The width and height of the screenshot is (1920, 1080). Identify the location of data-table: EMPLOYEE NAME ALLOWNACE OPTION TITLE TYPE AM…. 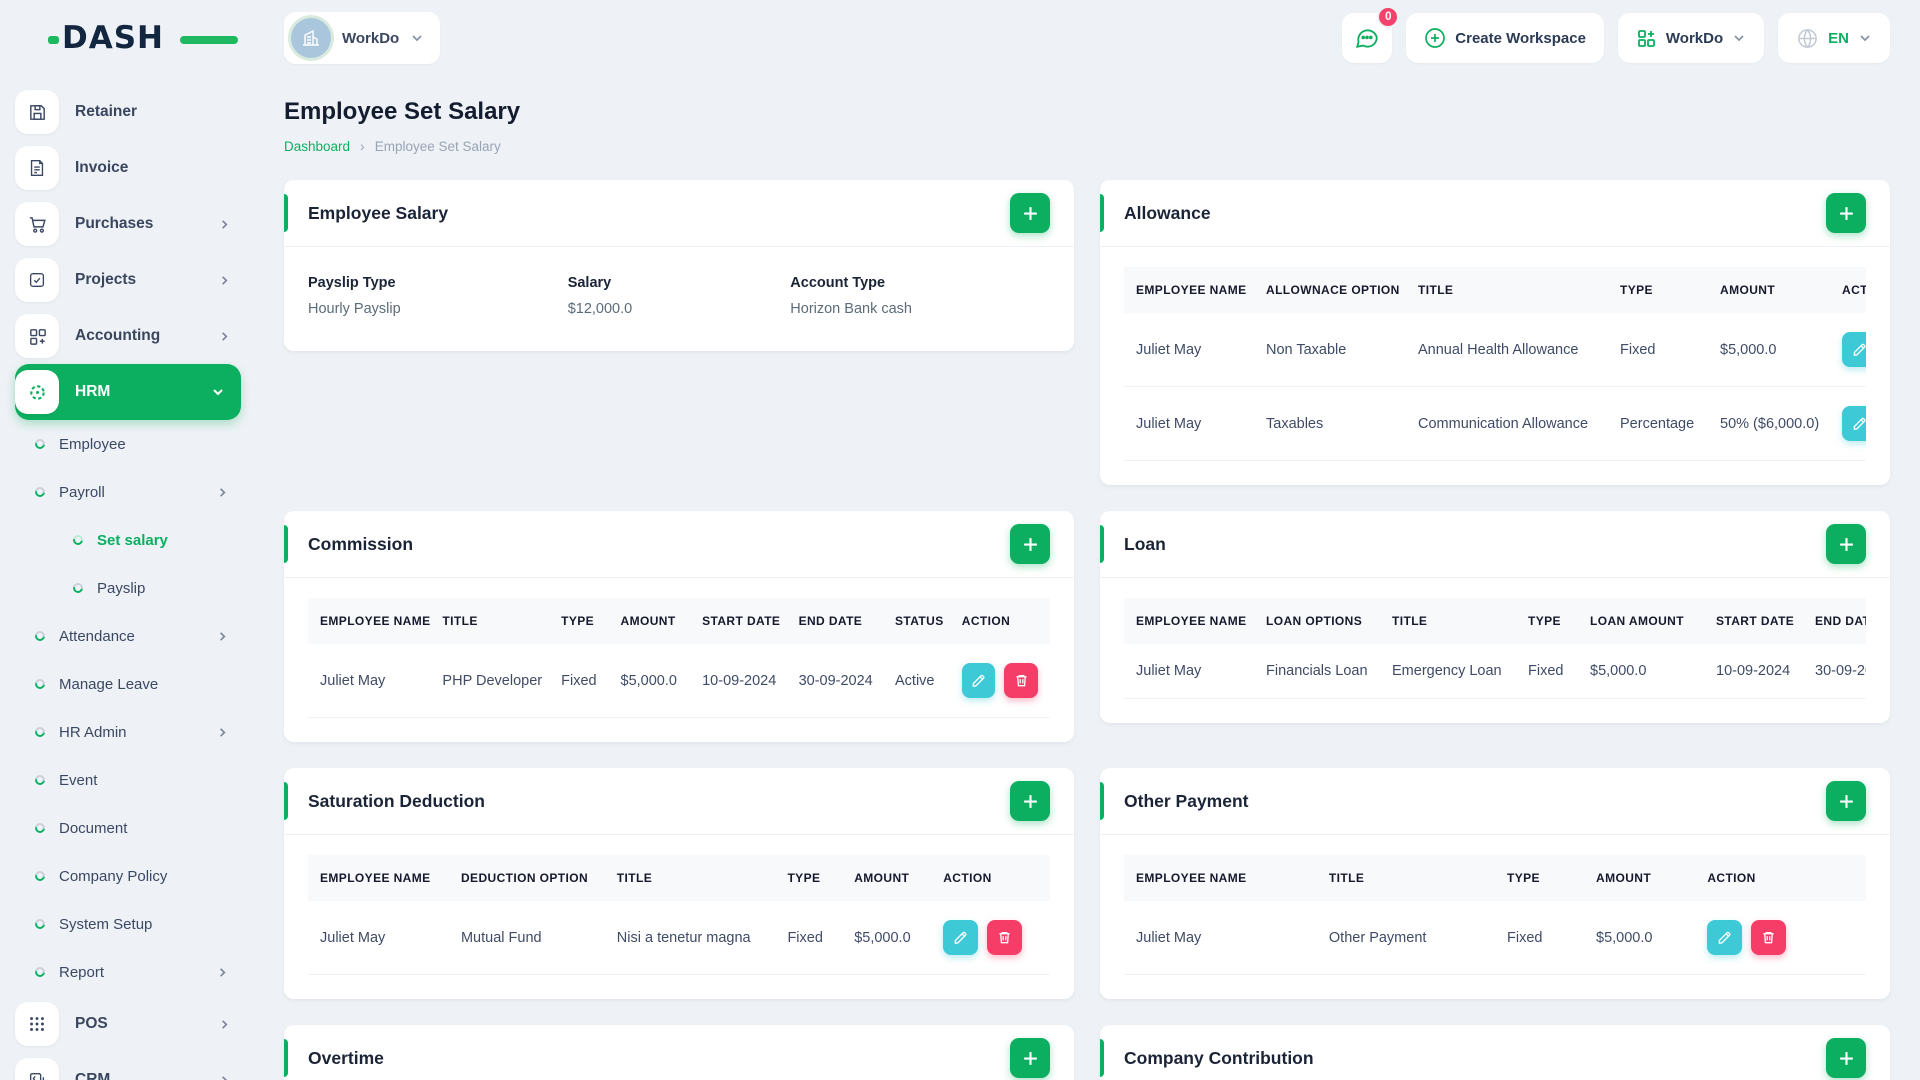
(1495, 364).